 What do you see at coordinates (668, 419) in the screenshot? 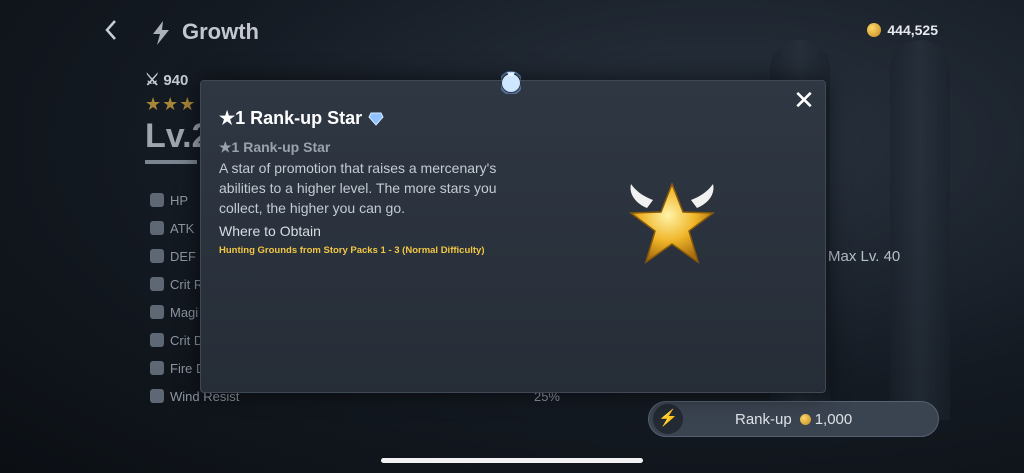
I see `lightning-icon: ⚡` at bounding box center [668, 419].